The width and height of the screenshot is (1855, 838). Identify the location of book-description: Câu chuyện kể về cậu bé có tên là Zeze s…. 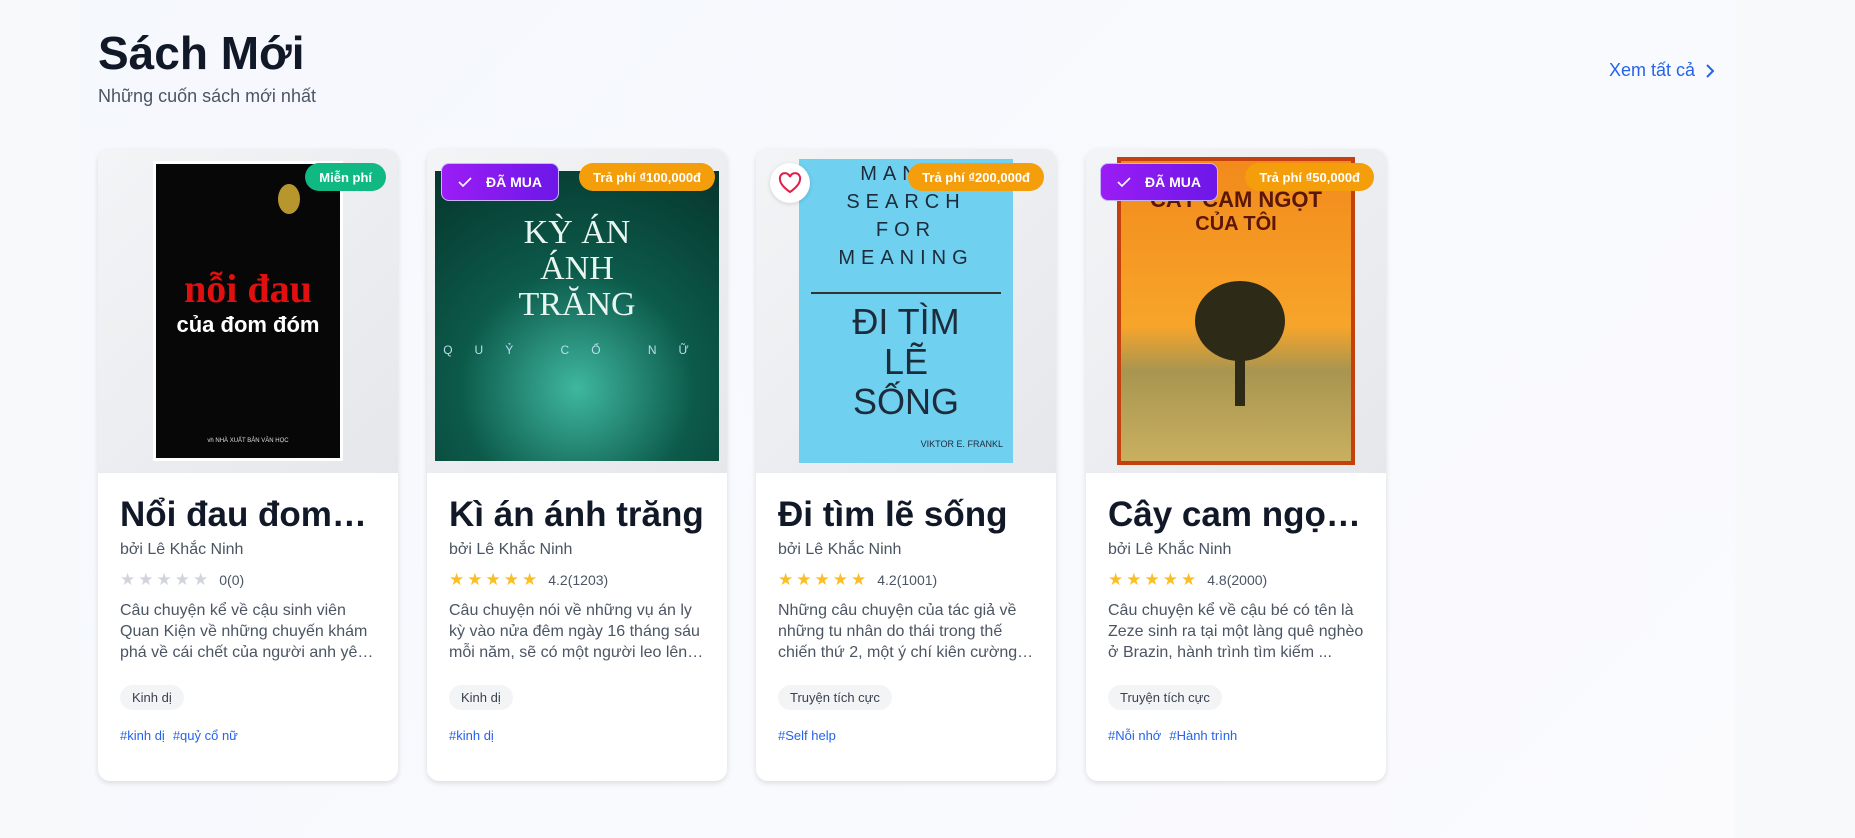
(1236, 631).